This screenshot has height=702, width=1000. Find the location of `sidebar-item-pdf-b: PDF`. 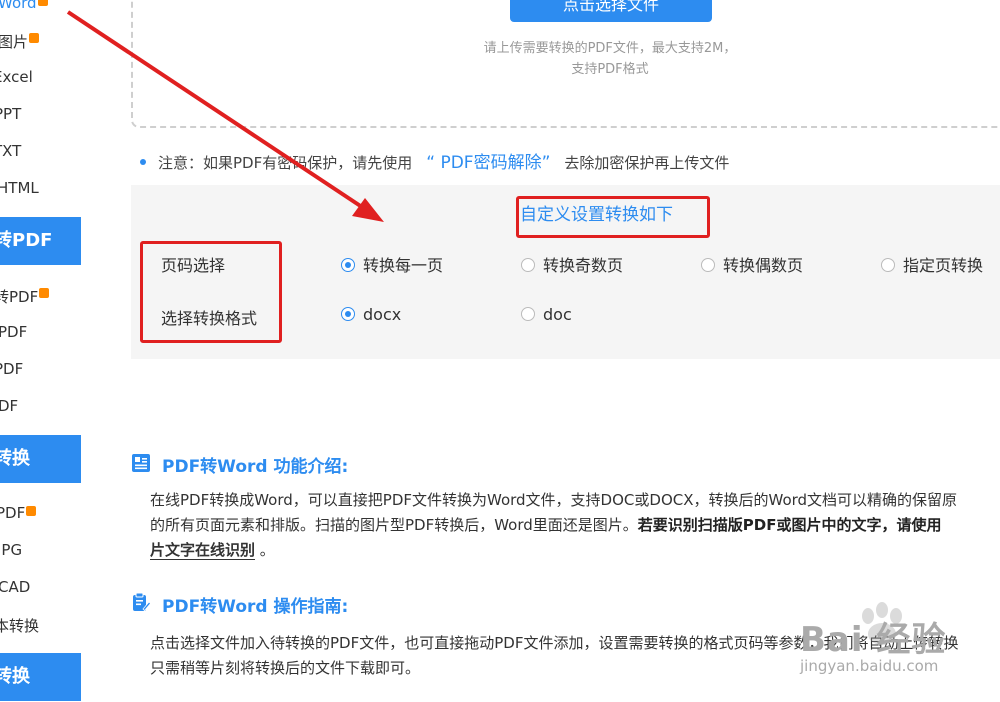

sidebar-item-pdf-b: PDF is located at coordinates (11, 369).